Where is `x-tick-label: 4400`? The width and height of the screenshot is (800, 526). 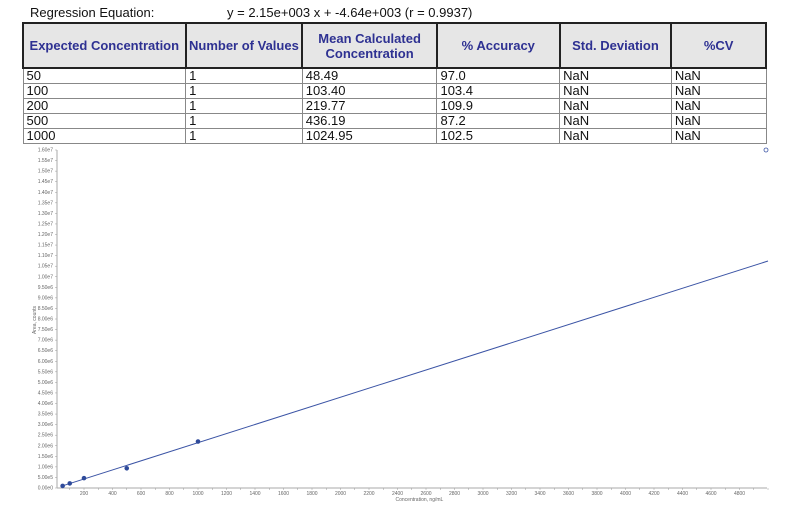
x-tick-label: 4400 is located at coordinates (682, 494).